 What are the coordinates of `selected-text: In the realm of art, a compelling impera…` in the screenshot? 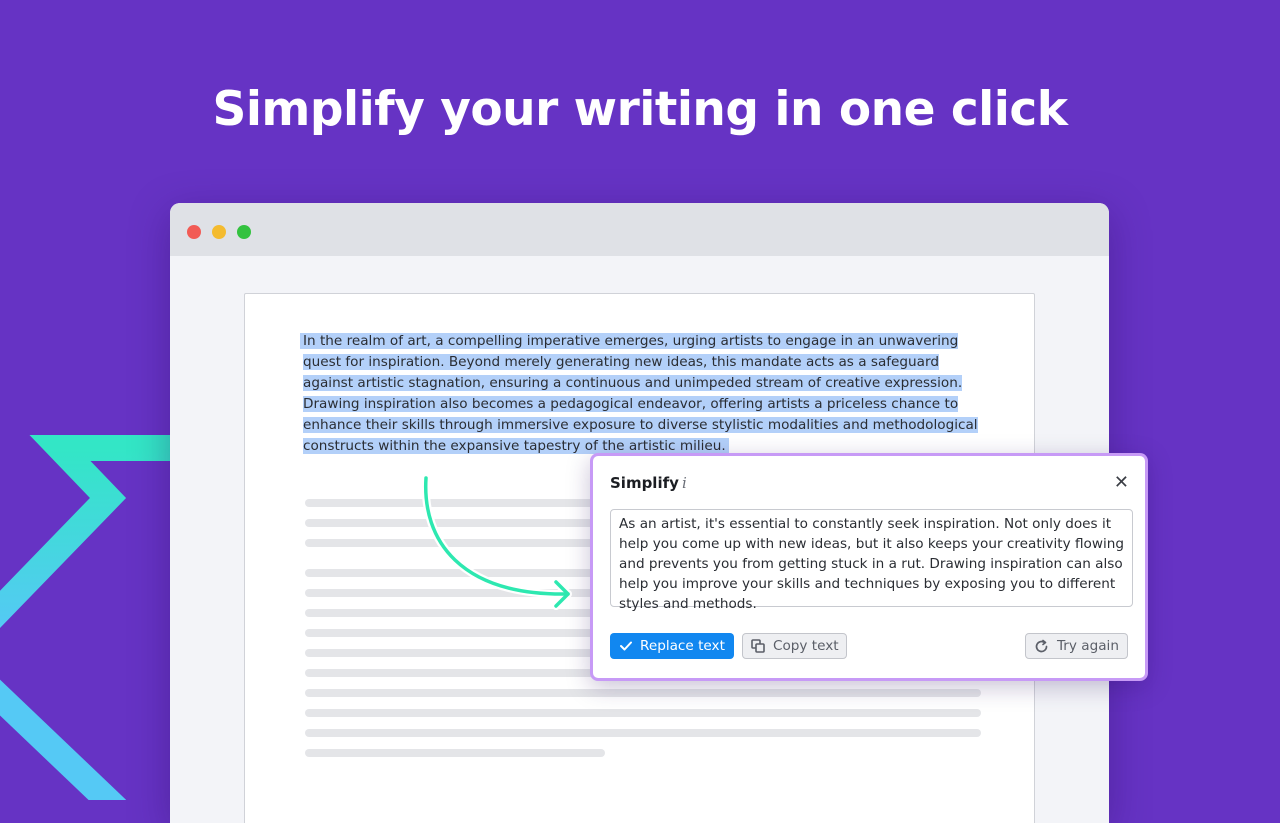 It's located at (640, 393).